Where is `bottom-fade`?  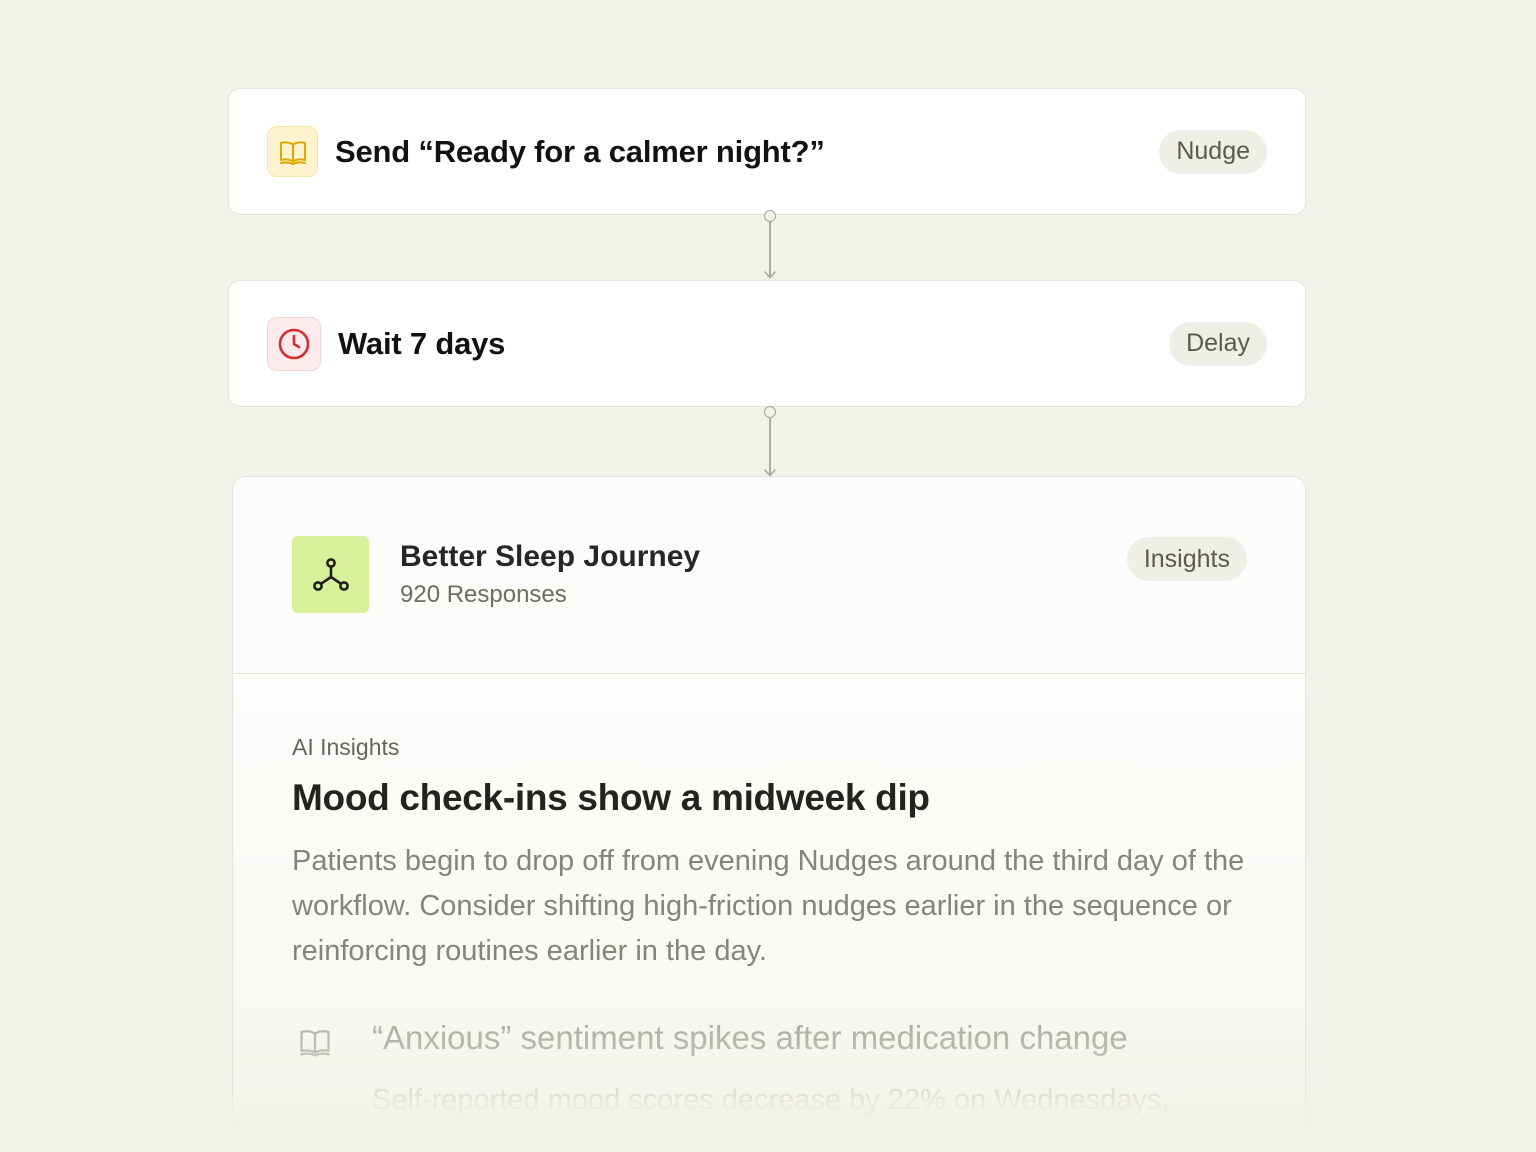 bottom-fade is located at coordinates (768, 1125).